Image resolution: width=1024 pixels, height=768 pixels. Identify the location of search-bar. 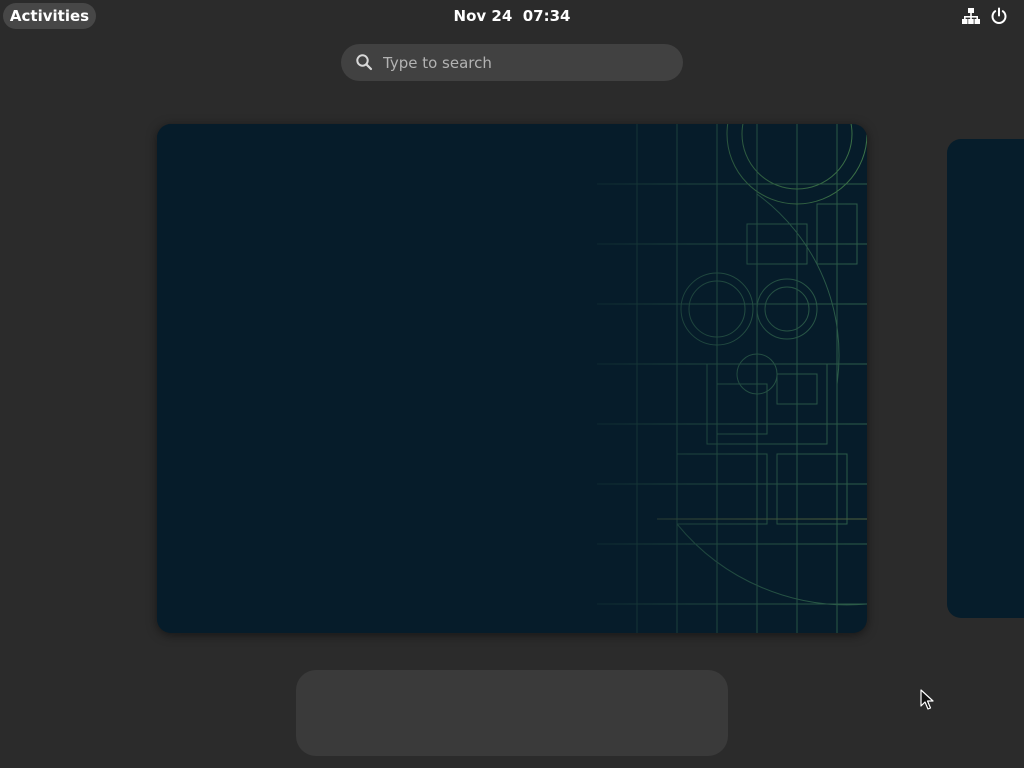
(512, 62).